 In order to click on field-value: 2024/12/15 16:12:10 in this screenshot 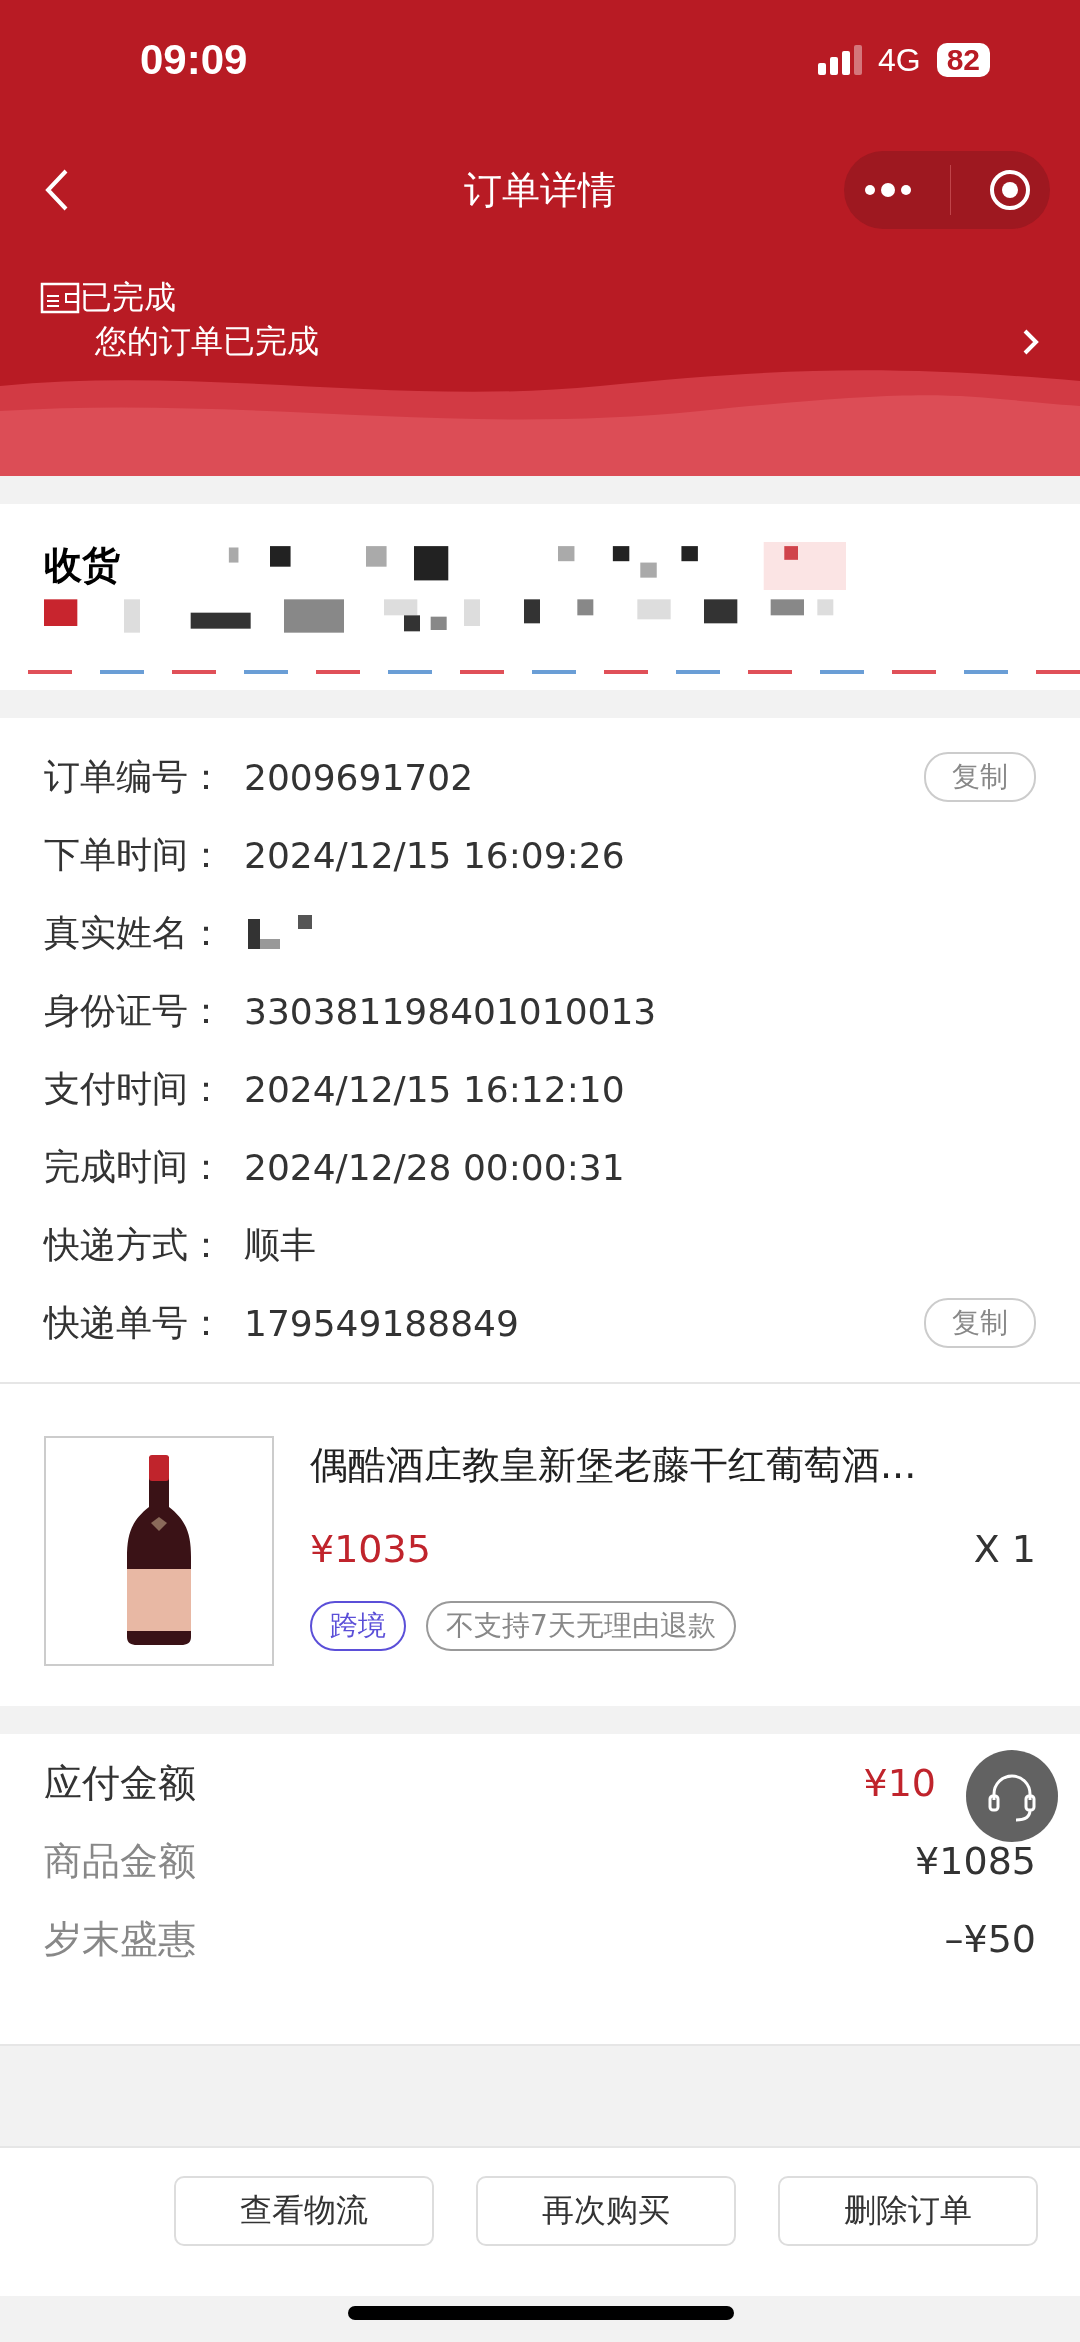, I will do `click(434, 1089)`.